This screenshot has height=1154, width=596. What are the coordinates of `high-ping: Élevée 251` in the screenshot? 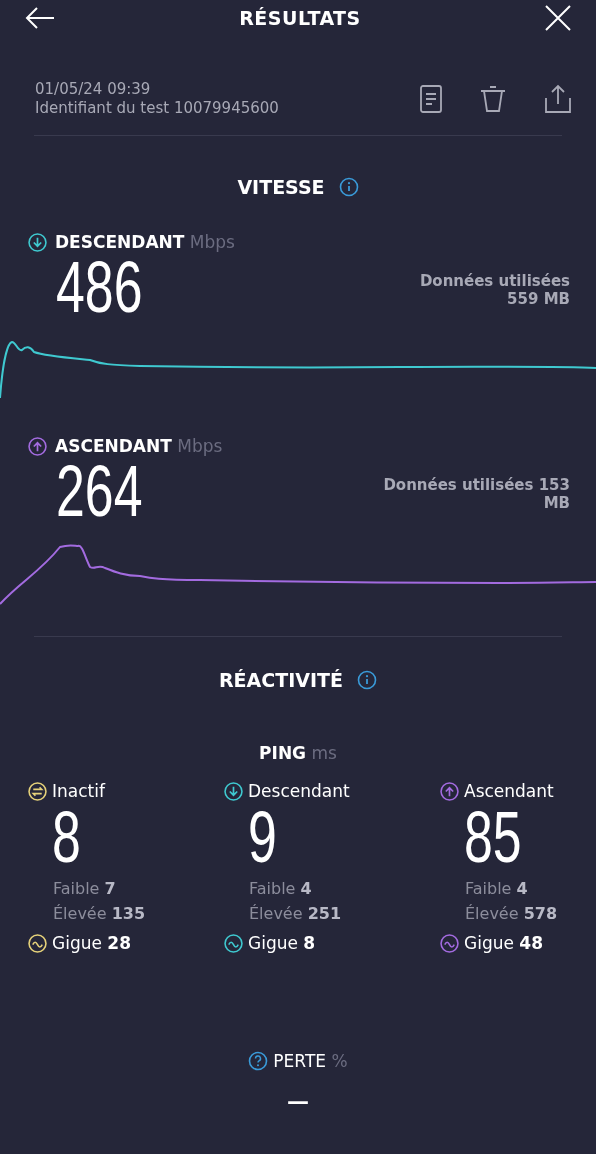 It's located at (295, 913).